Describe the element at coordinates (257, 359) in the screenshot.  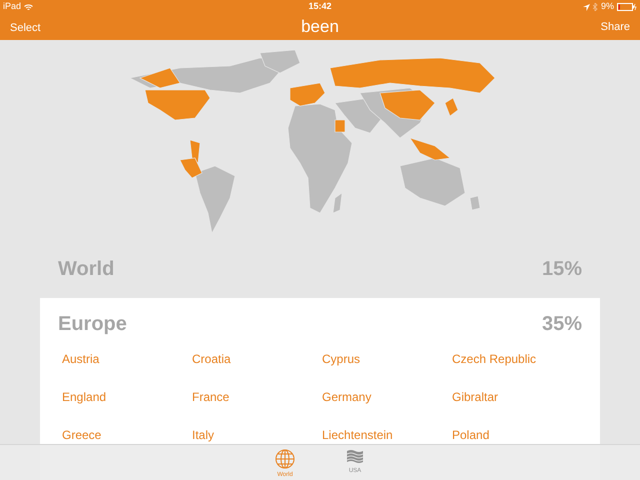
I see `country-name: Croatia` at that location.